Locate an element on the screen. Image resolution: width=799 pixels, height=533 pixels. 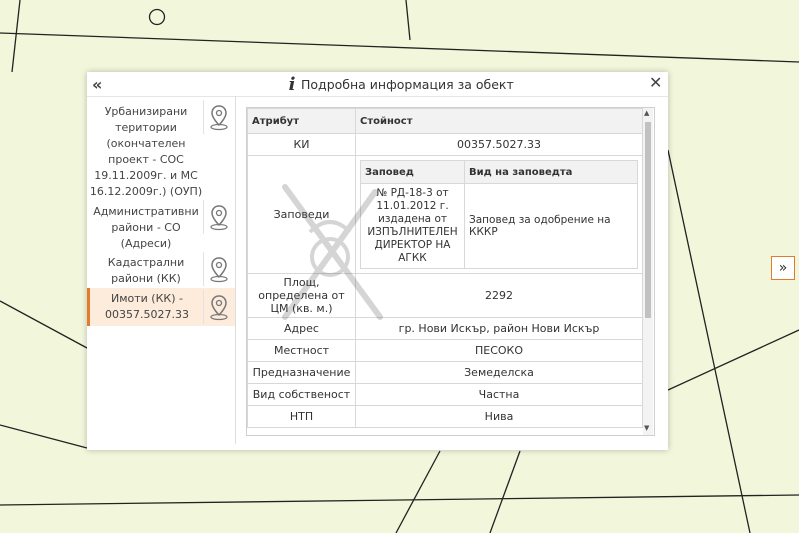
scrollbar-thumb is located at coordinates (648, 220).